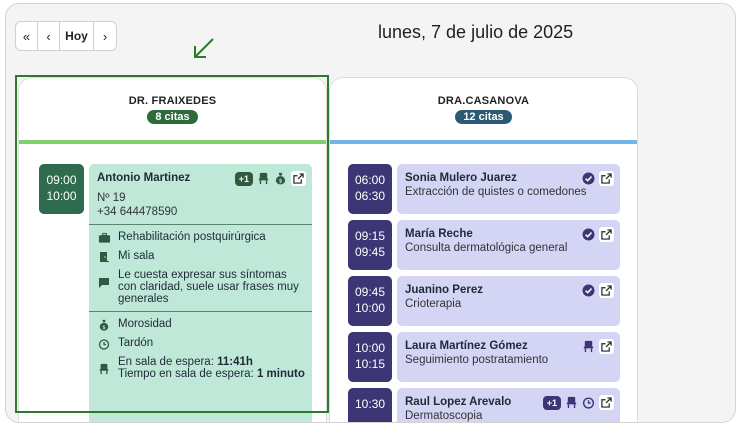  Describe the element at coordinates (137, 212) in the screenshot. I see `patient-phone: +34 644478590` at that location.